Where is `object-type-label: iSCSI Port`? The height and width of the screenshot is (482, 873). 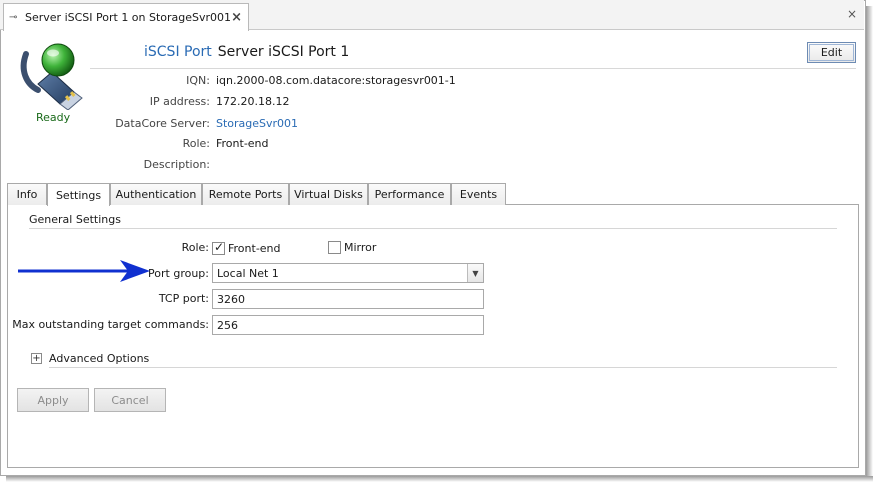
object-type-label: iSCSI Port is located at coordinates (178, 52).